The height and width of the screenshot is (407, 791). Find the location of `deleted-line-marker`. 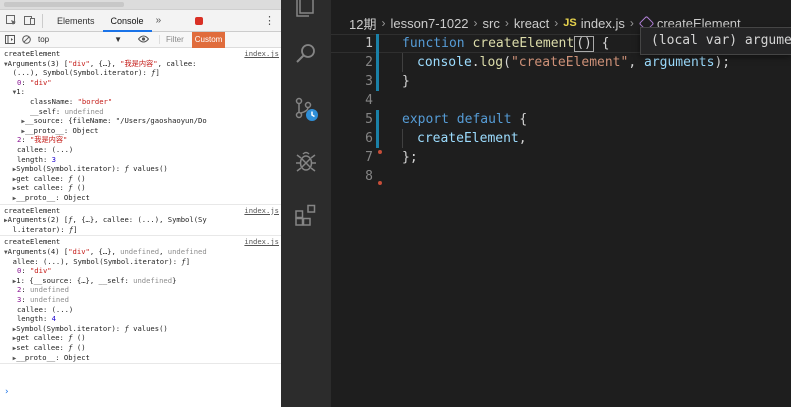

deleted-line-marker is located at coordinates (380, 183).